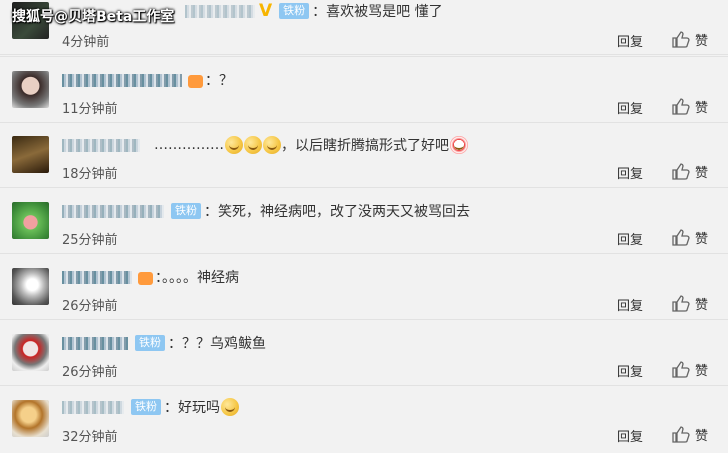 This screenshot has width=728, height=453. I want to click on comment-text: ：喜欢被骂是吧 懂了, so click(377, 12).